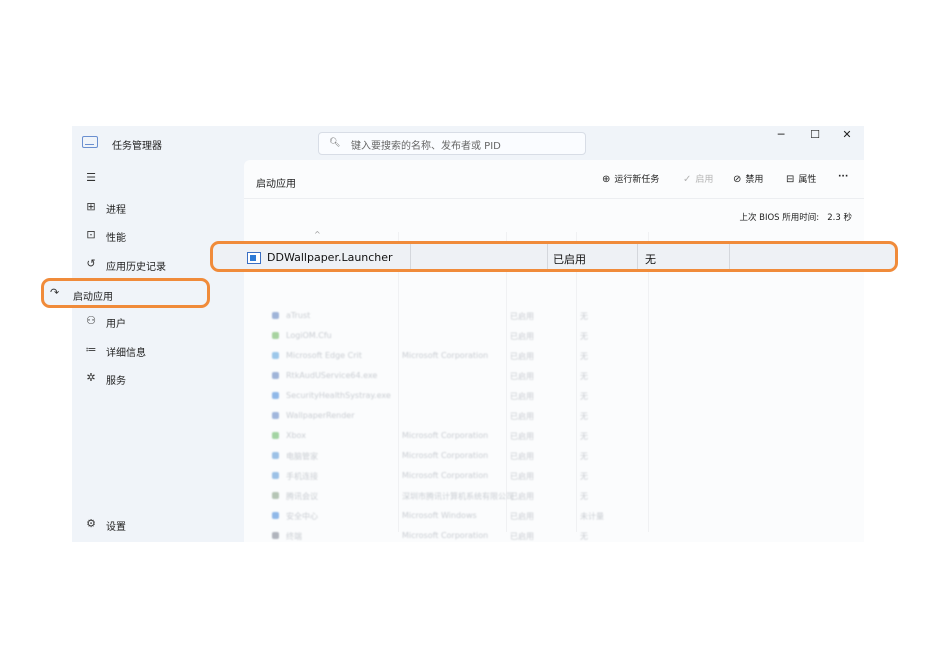  What do you see at coordinates (458, 416) in the screenshot?
I see `table-row: WallpaperRender 已启用 无` at bounding box center [458, 416].